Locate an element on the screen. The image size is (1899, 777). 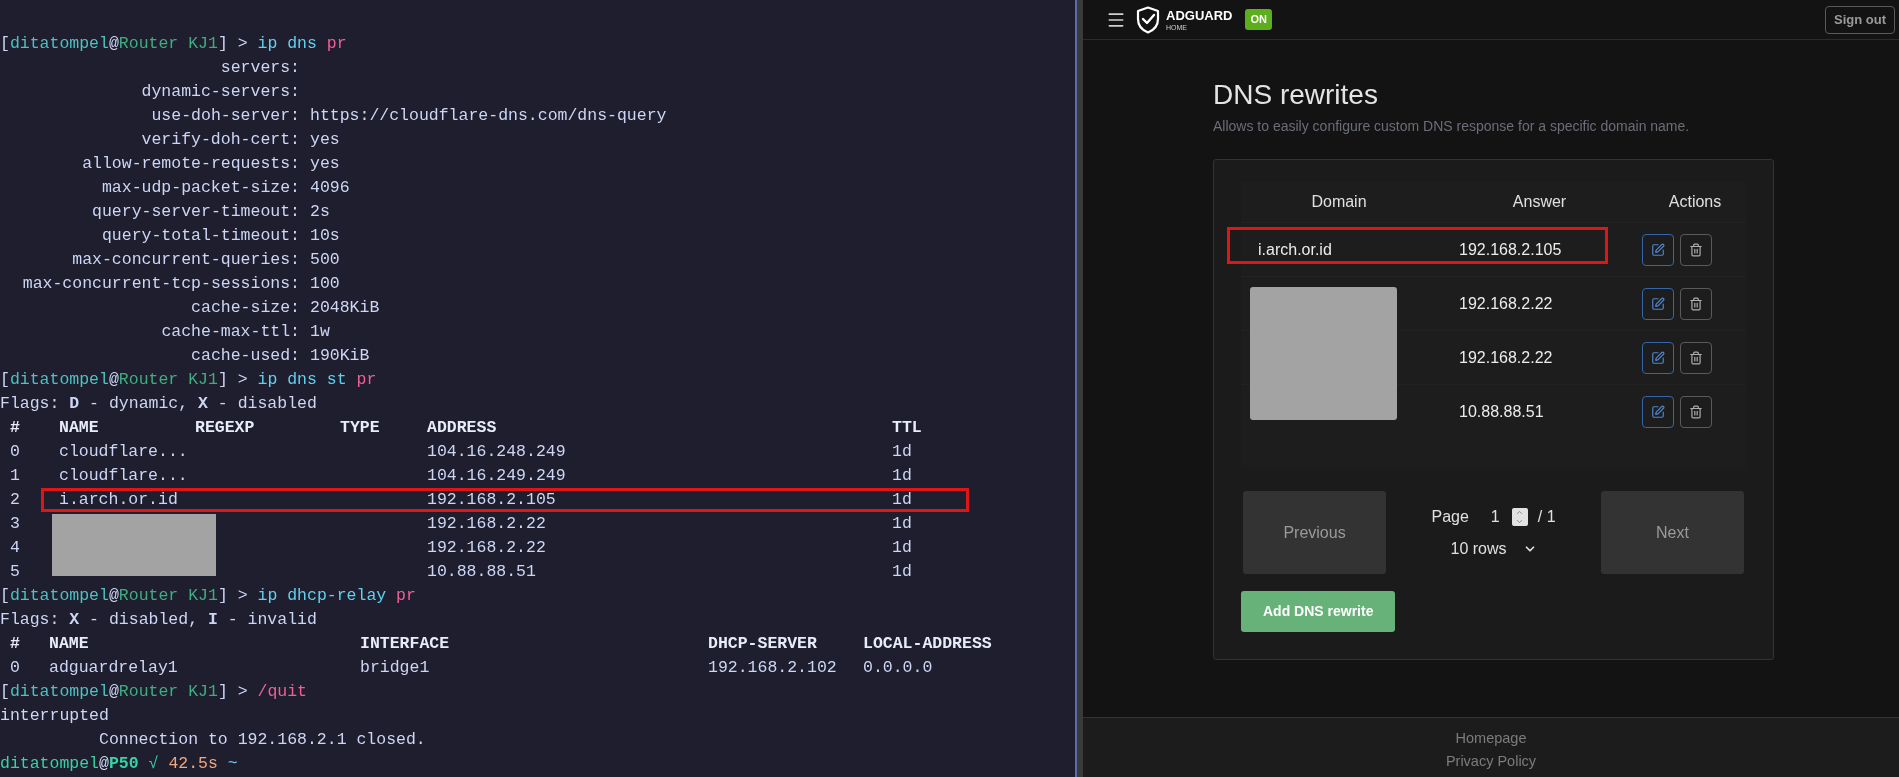
page-number-field: 1 is located at coordinates (1503, 516).